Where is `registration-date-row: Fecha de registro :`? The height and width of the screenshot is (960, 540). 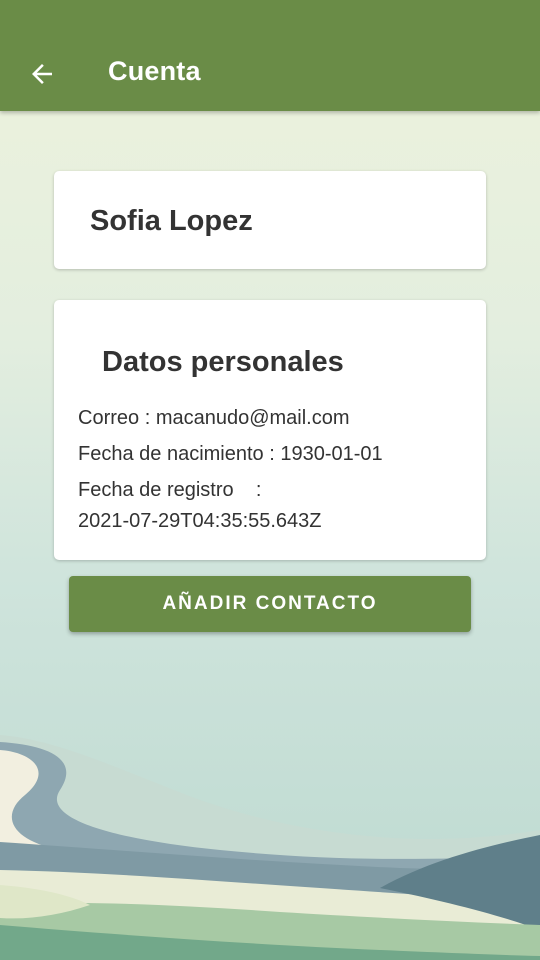 registration-date-row: Fecha de registro : is located at coordinates (169, 490).